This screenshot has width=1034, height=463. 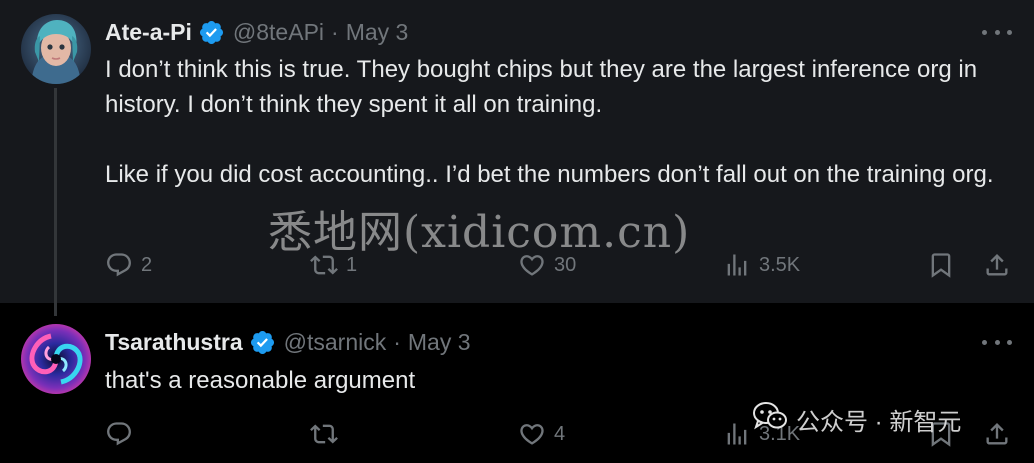 I want to click on tweet-text: that's a reasonable argument, so click(x=555, y=380).